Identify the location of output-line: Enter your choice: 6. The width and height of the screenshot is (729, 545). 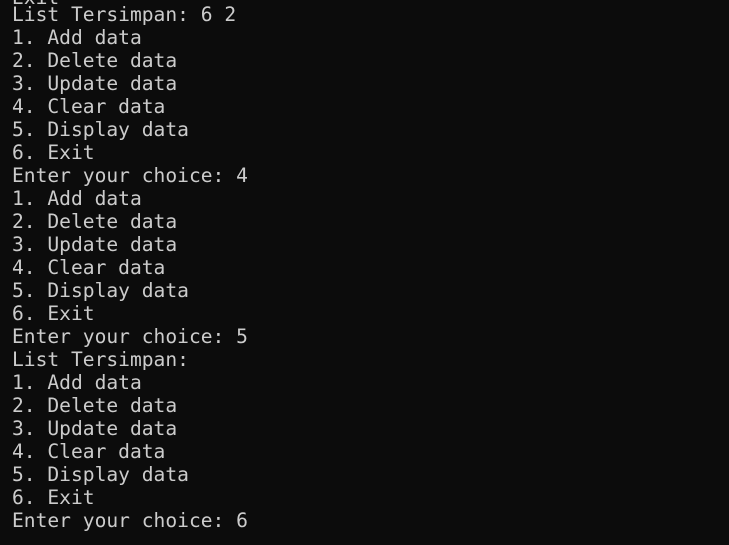
(130, 520).